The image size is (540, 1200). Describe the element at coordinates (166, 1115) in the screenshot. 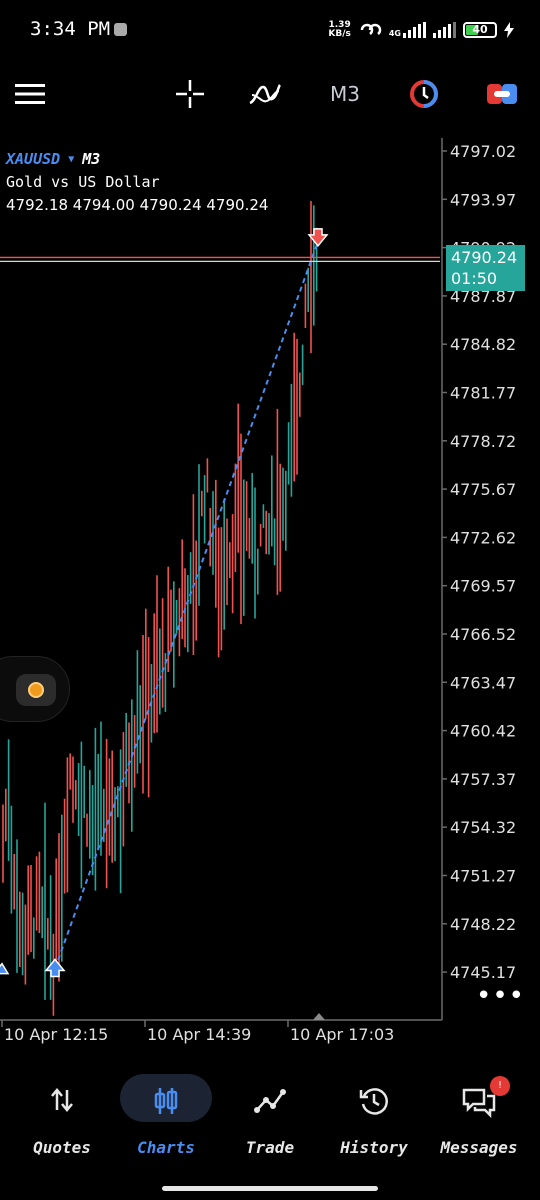

I see `nav-charts: Charts` at that location.